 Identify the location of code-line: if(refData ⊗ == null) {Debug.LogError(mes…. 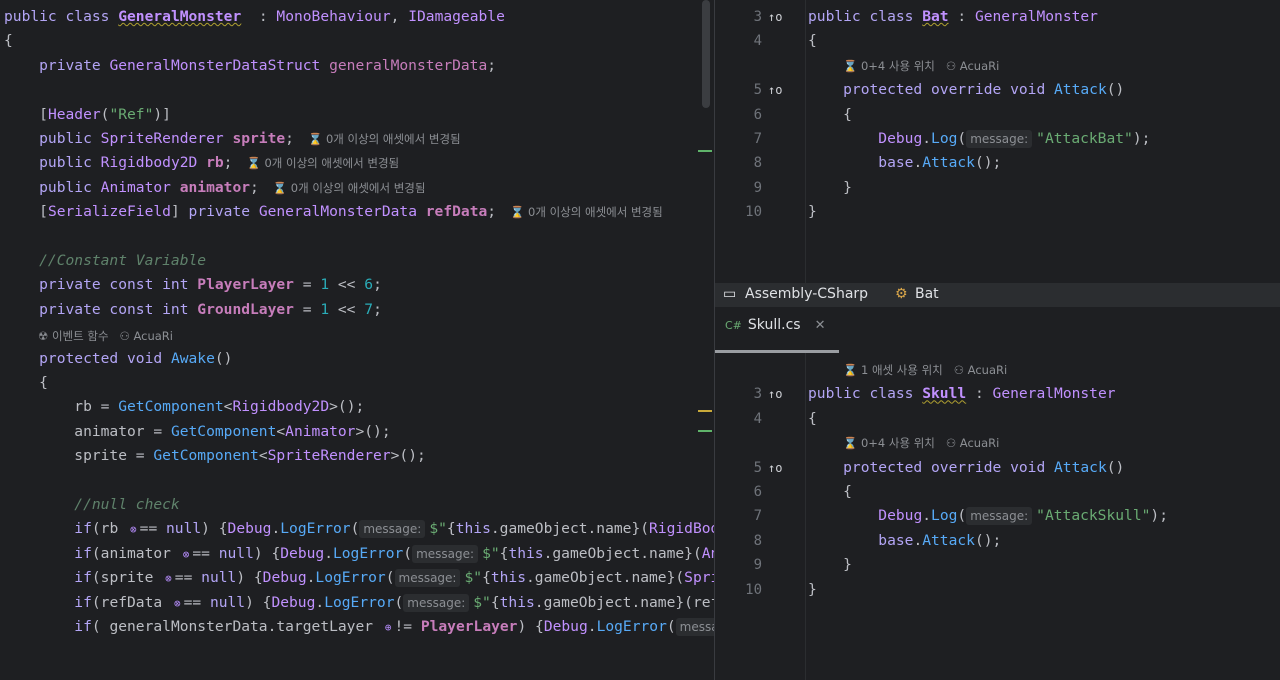
(359, 603).